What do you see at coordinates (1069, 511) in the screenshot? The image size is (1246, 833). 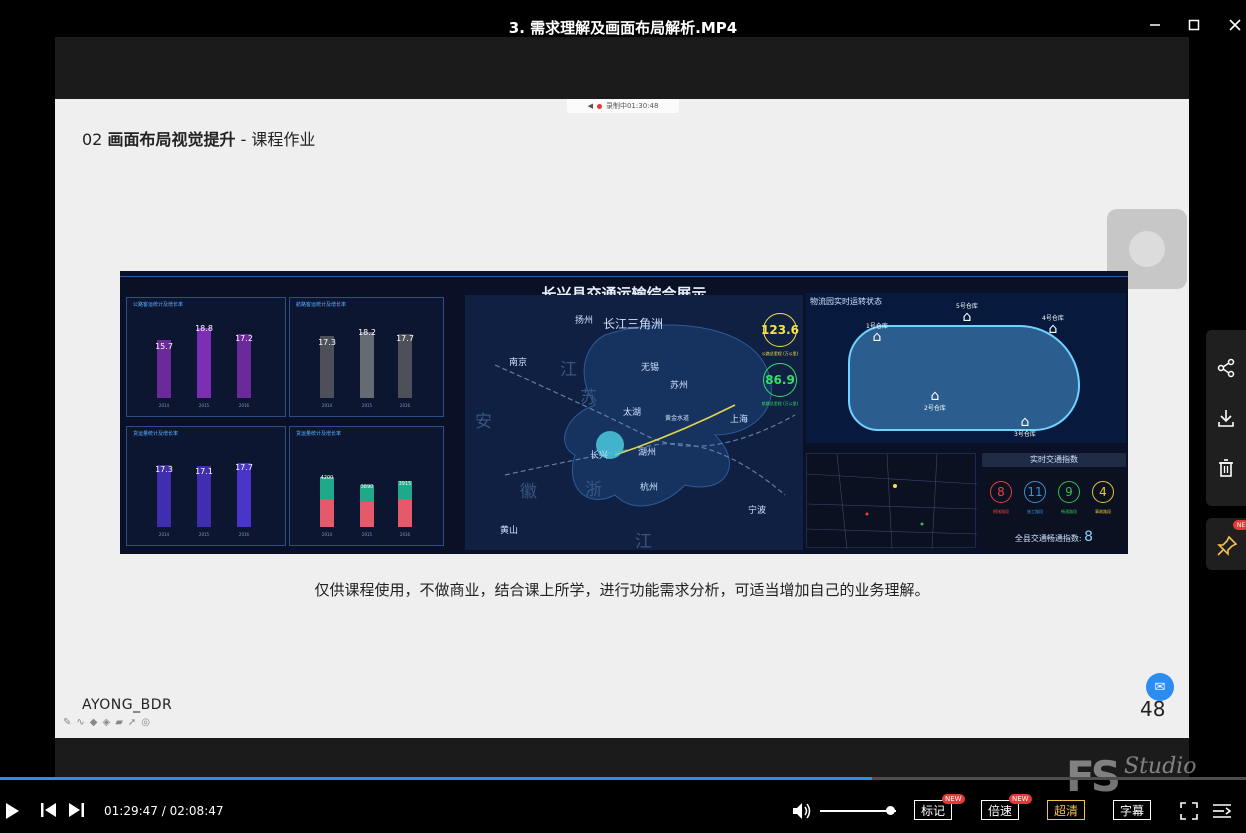 I see `traffic-label: 畅通路段` at bounding box center [1069, 511].